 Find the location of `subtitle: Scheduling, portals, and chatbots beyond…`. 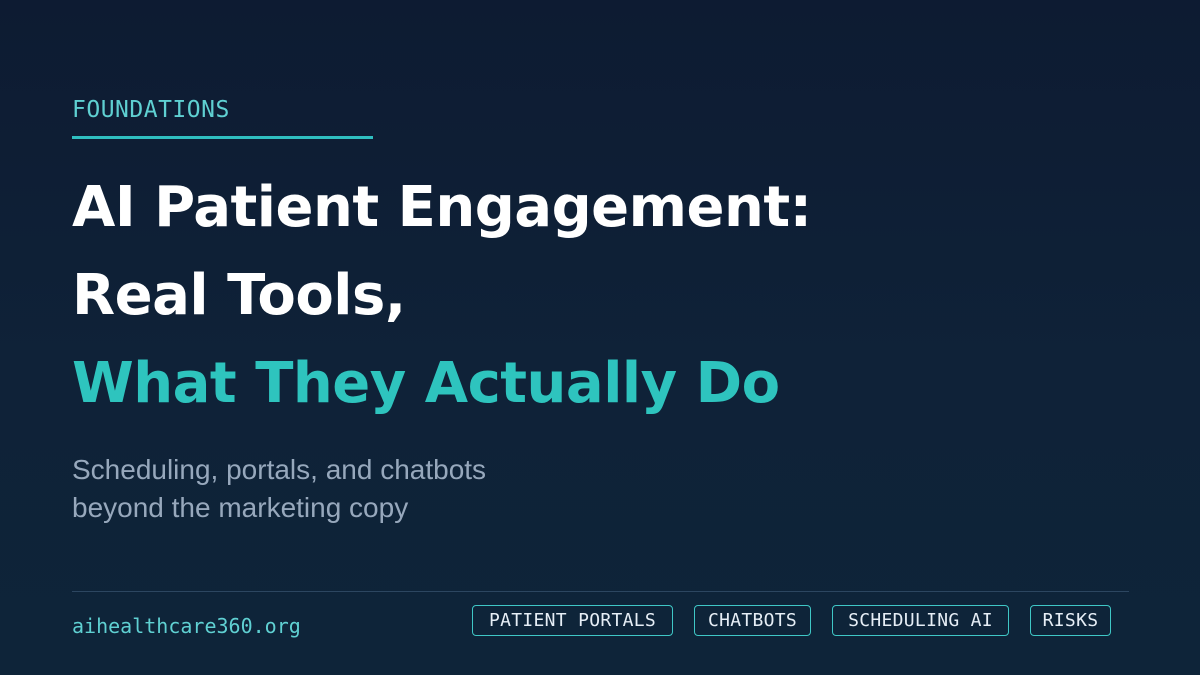

subtitle: Scheduling, portals, and chatbots beyond… is located at coordinates (279, 489).